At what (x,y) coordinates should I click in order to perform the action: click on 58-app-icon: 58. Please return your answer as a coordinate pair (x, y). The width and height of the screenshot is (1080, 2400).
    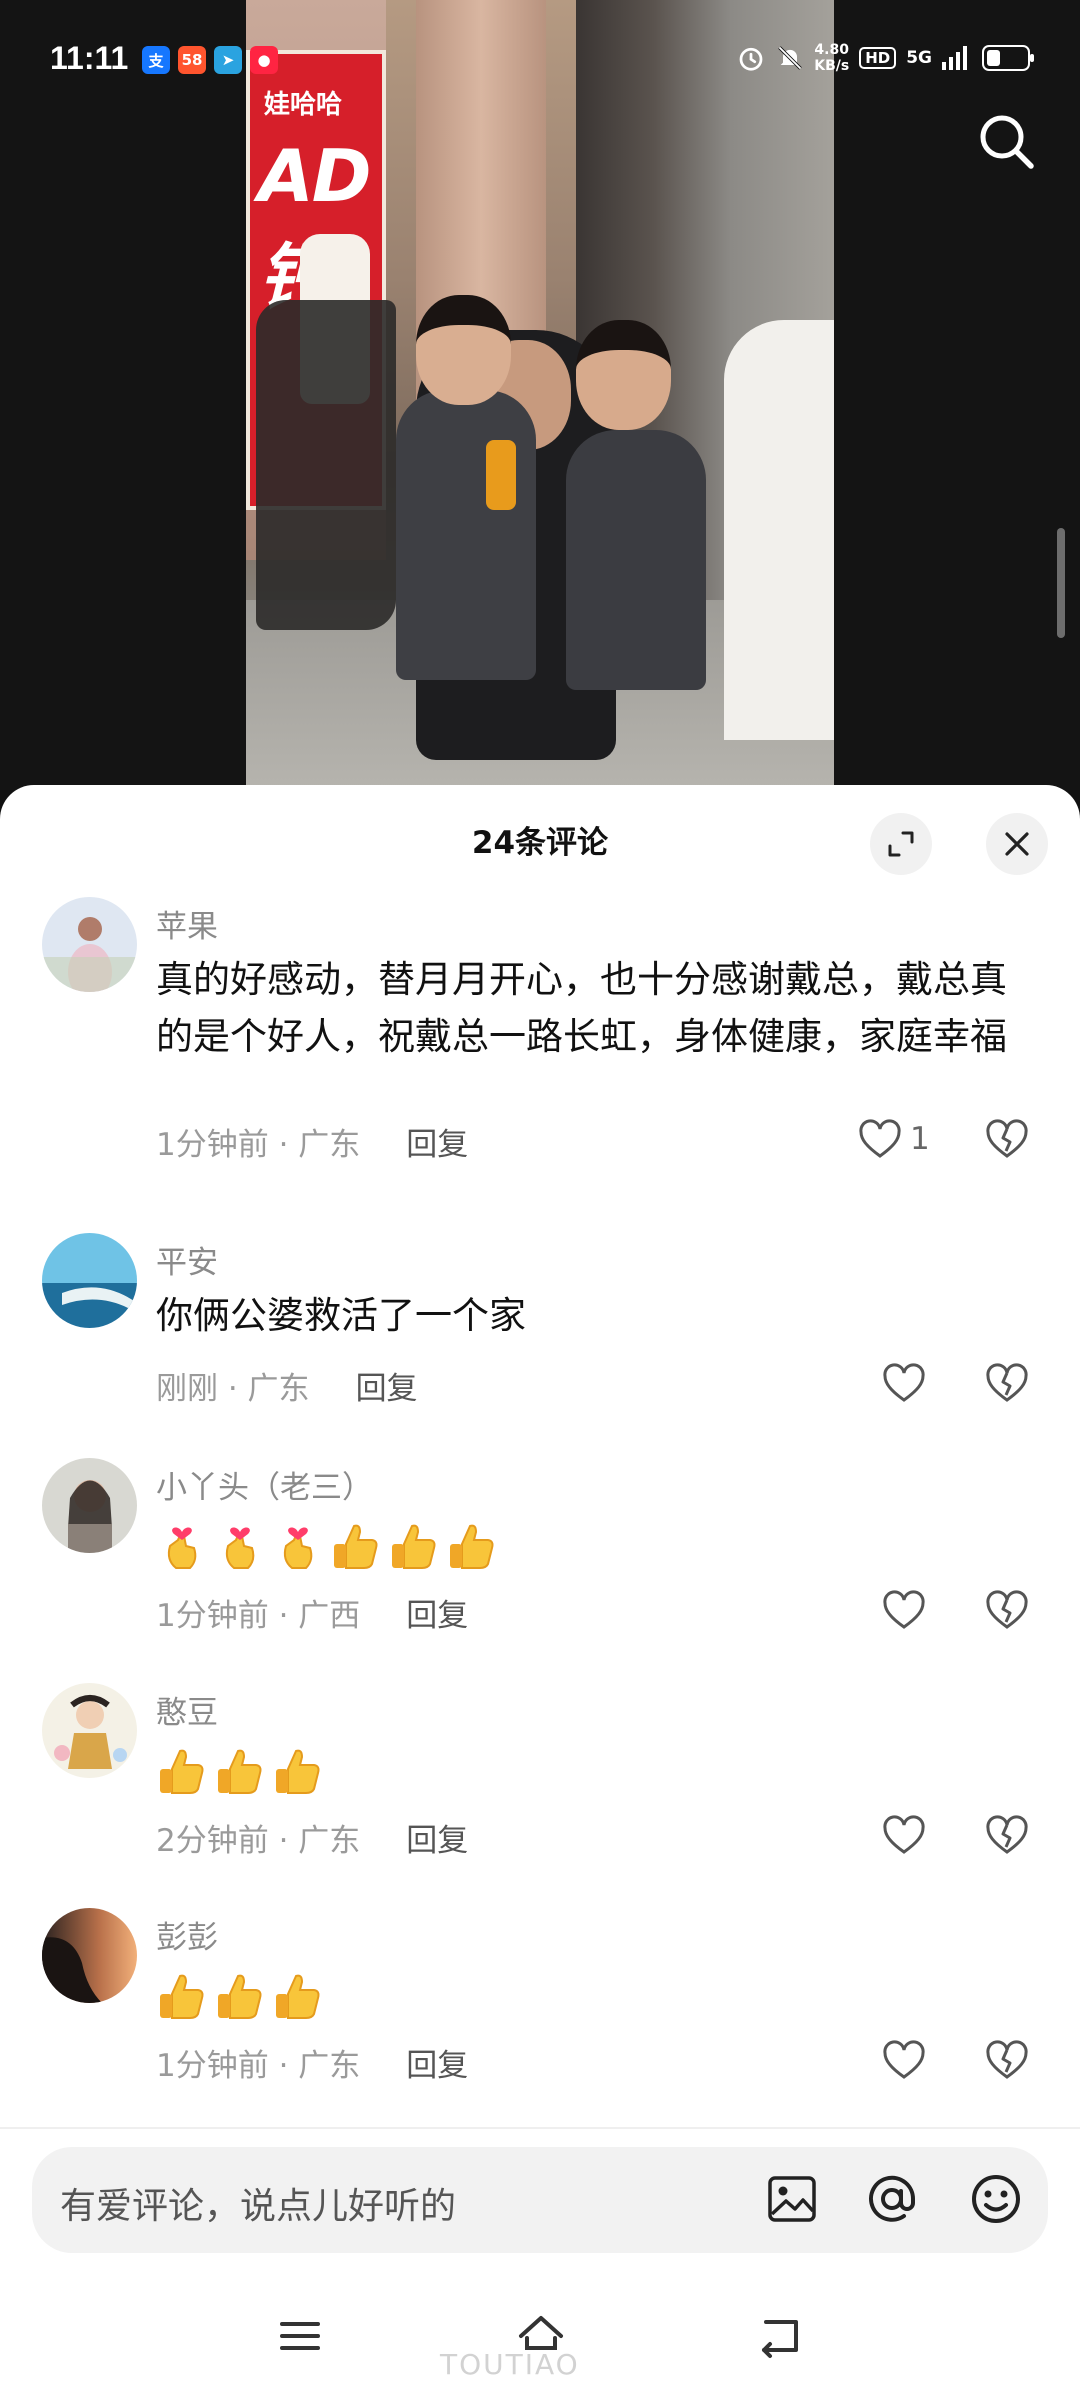
    Looking at the image, I should click on (192, 60).